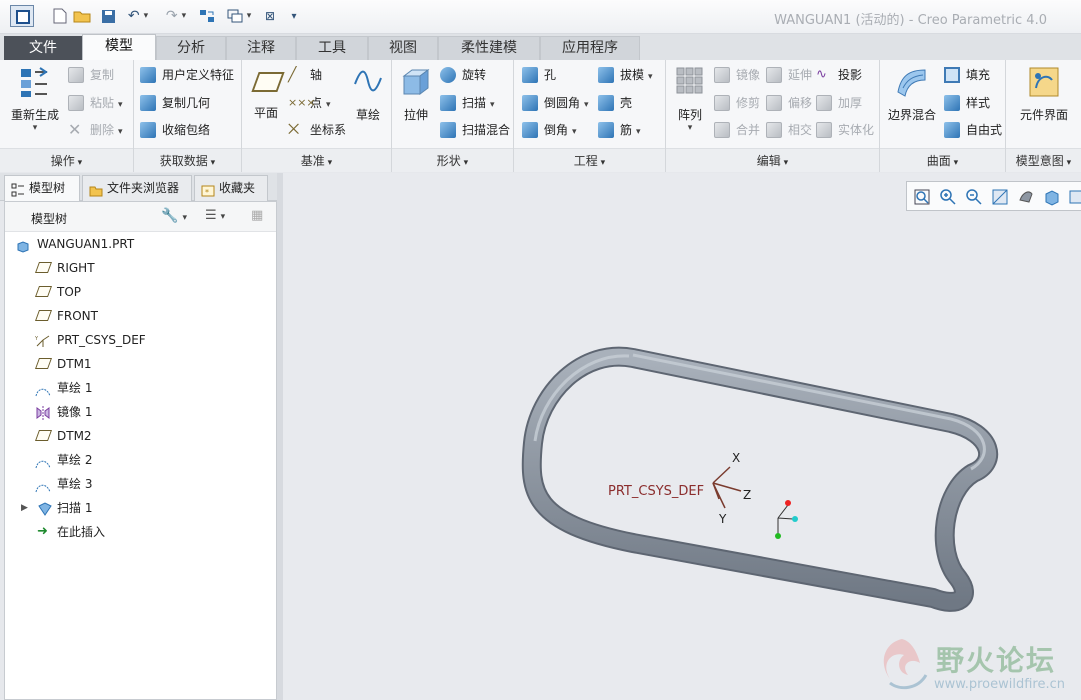 The width and height of the screenshot is (1081, 700). Describe the element at coordinates (453, 116) in the screenshot. I see `group-shapes: 拉伸 旋转 扫描 ▾ 扫描混合 形状` at that location.